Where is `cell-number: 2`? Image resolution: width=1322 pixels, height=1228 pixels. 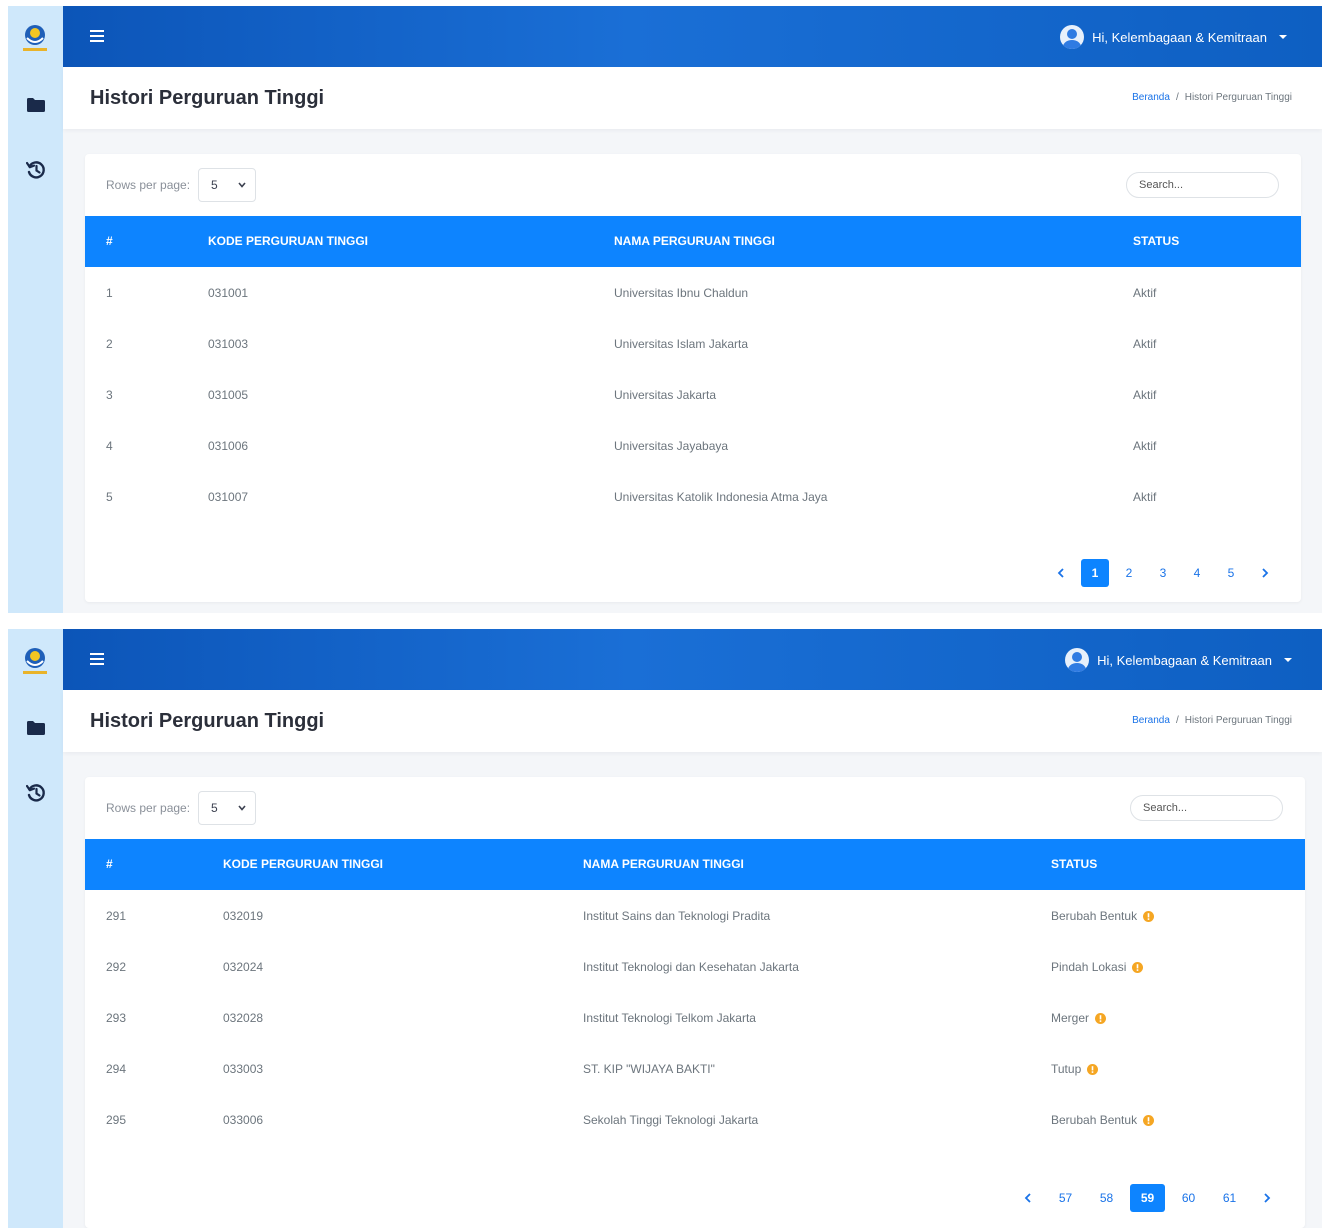
cell-number: 2 is located at coordinates (109, 344).